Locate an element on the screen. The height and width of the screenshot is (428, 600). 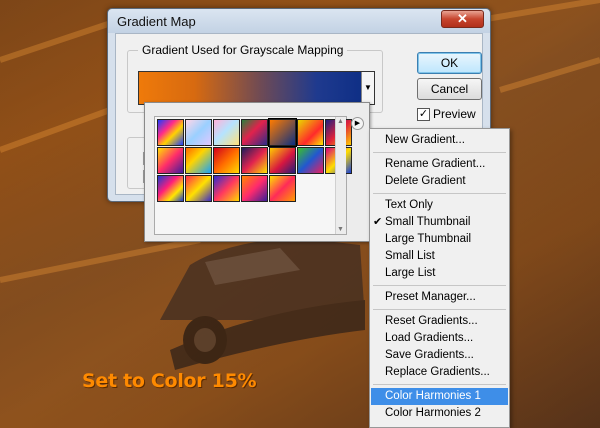
menu-item: ✔ Small Thumbnail is located at coordinates (439, 222).